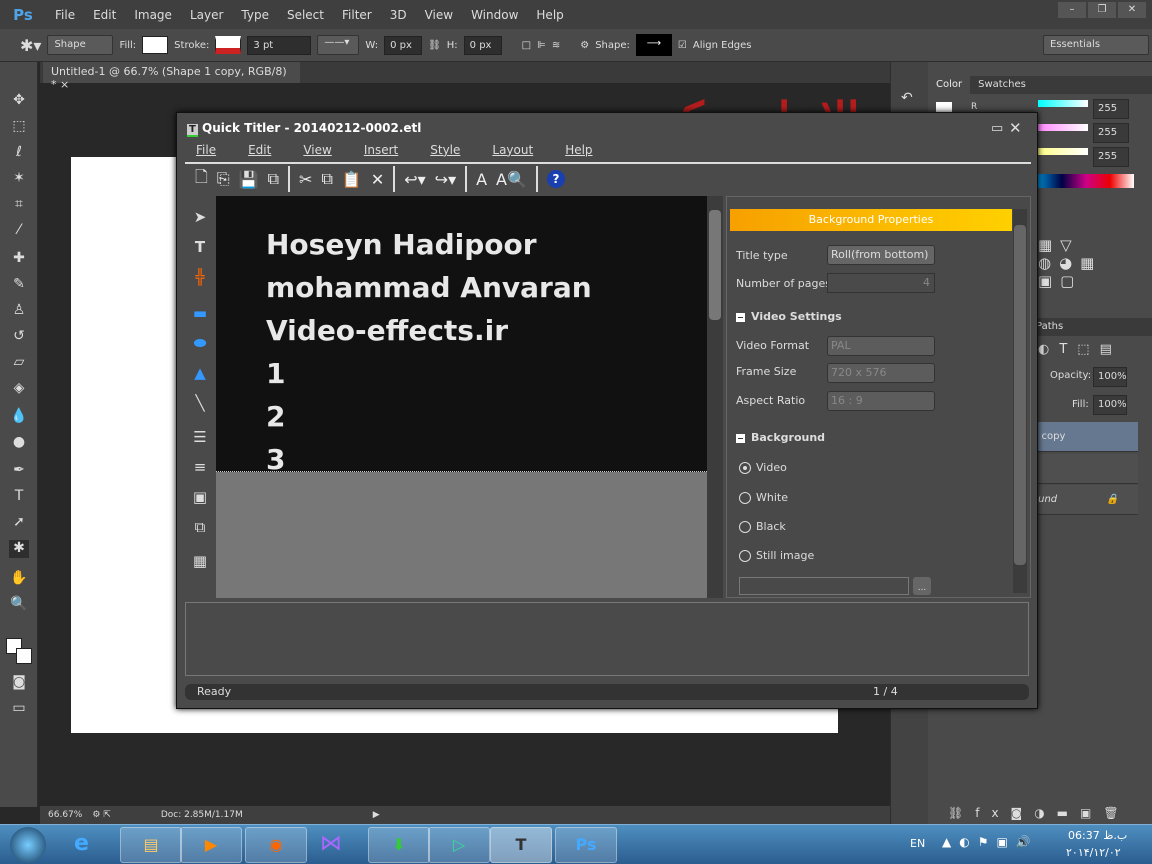 The width and height of the screenshot is (1152, 864). What do you see at coordinates (104, 15) in the screenshot?
I see `menu-edit: Edit` at bounding box center [104, 15].